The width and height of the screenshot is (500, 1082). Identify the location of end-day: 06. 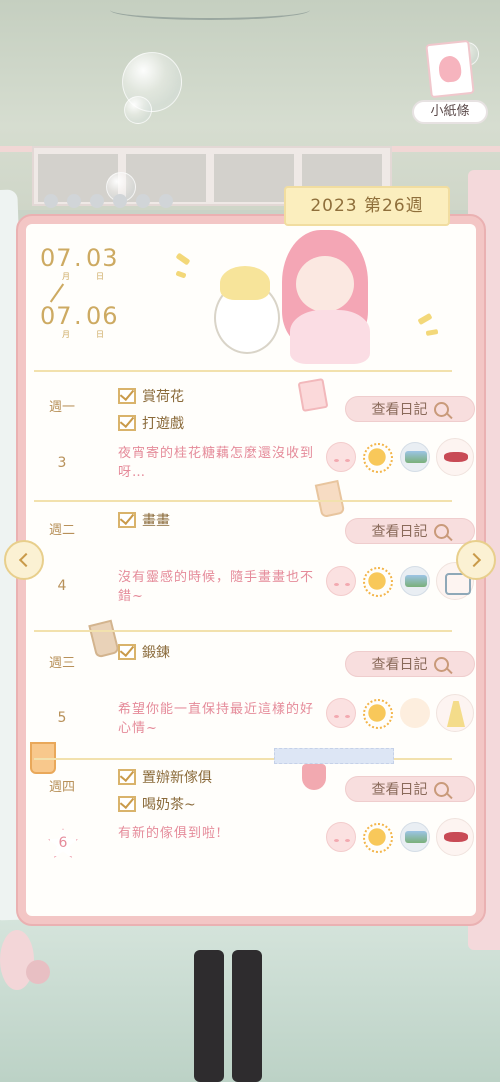
(102, 316).